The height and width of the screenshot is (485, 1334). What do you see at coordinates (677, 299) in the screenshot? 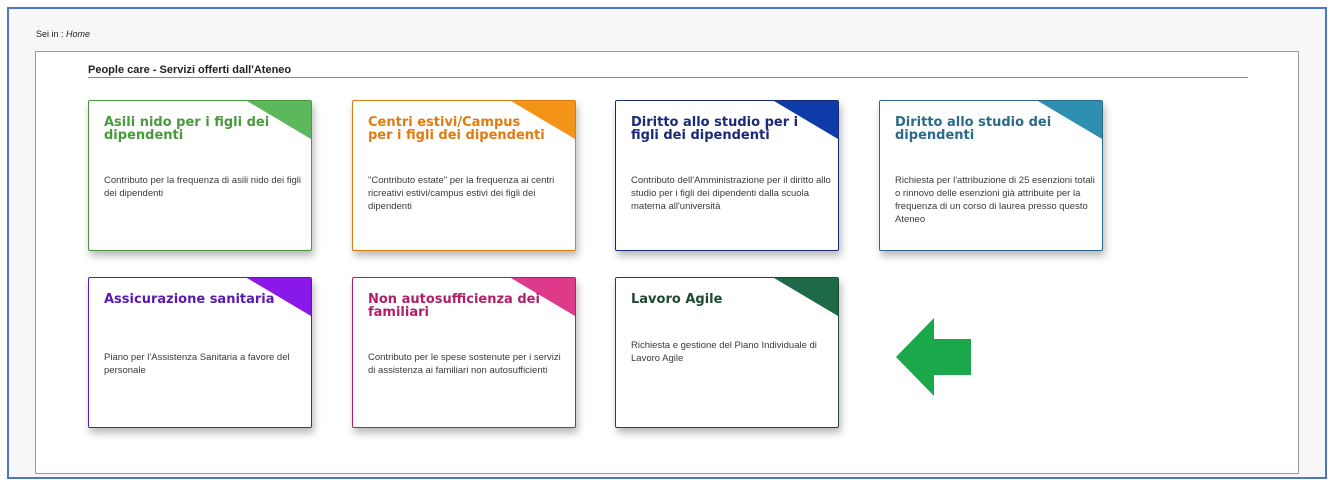
I see `card-title: Lavoro Agile` at bounding box center [677, 299].